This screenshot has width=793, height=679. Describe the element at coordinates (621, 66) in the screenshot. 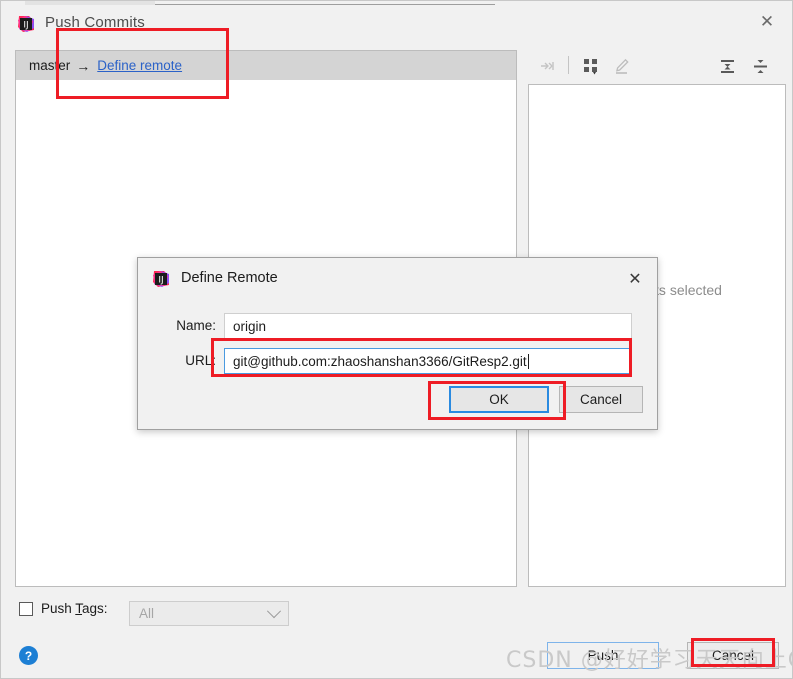

I see `edit-icon` at that location.